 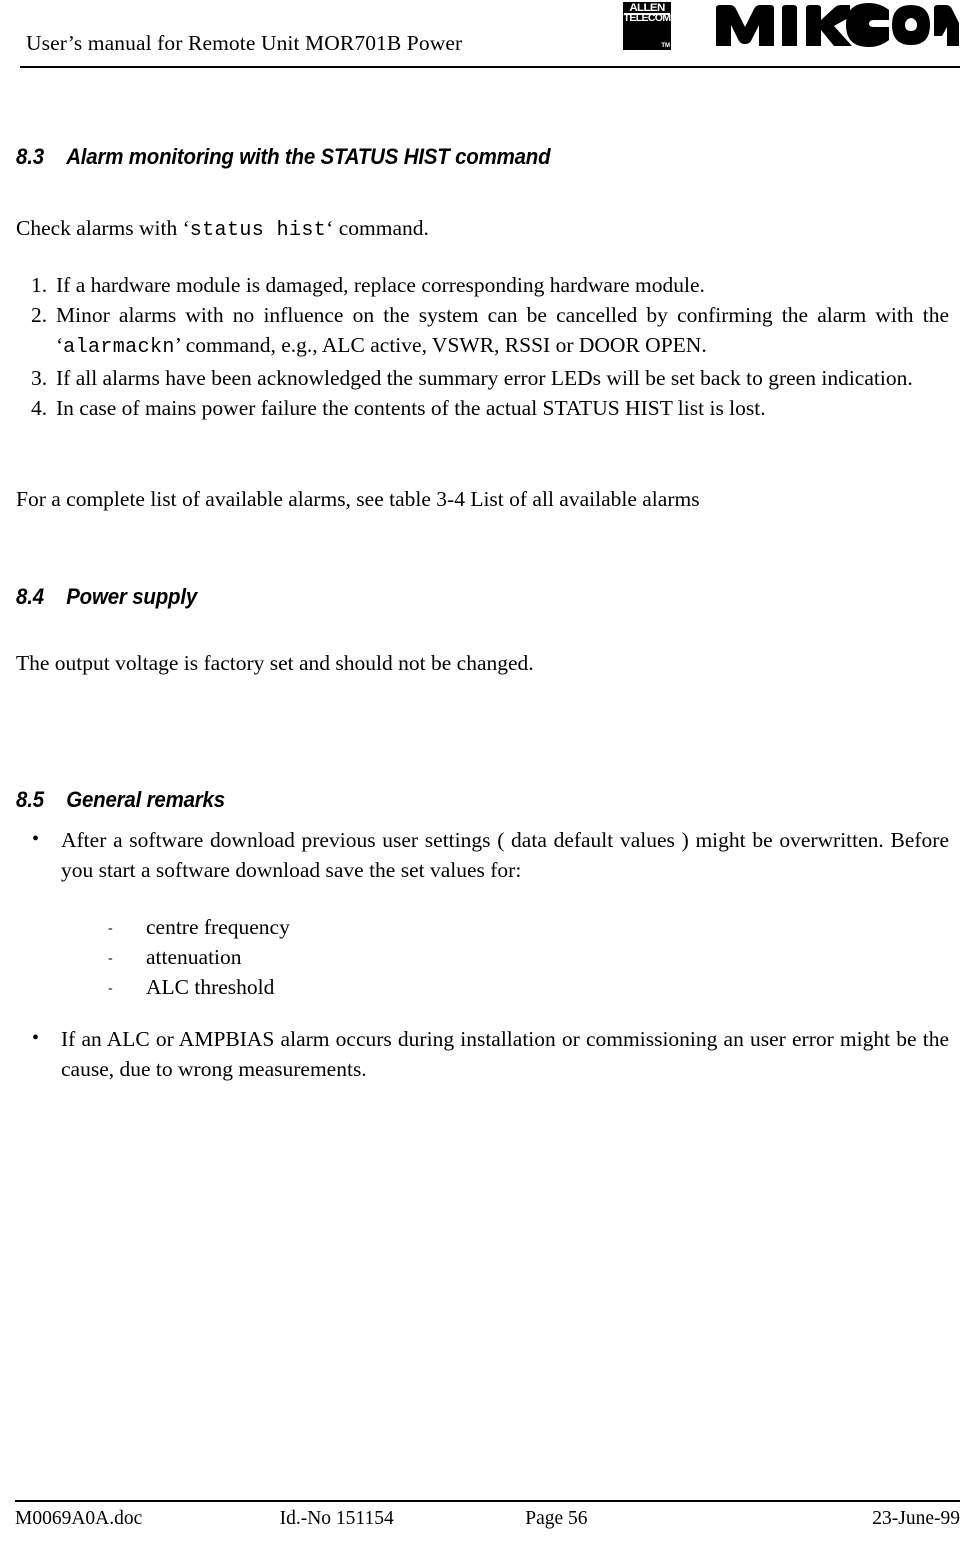 What do you see at coordinates (647, 26) in the screenshot?
I see `allen-telecom-logo: ALLEN TELECOM TM` at bounding box center [647, 26].